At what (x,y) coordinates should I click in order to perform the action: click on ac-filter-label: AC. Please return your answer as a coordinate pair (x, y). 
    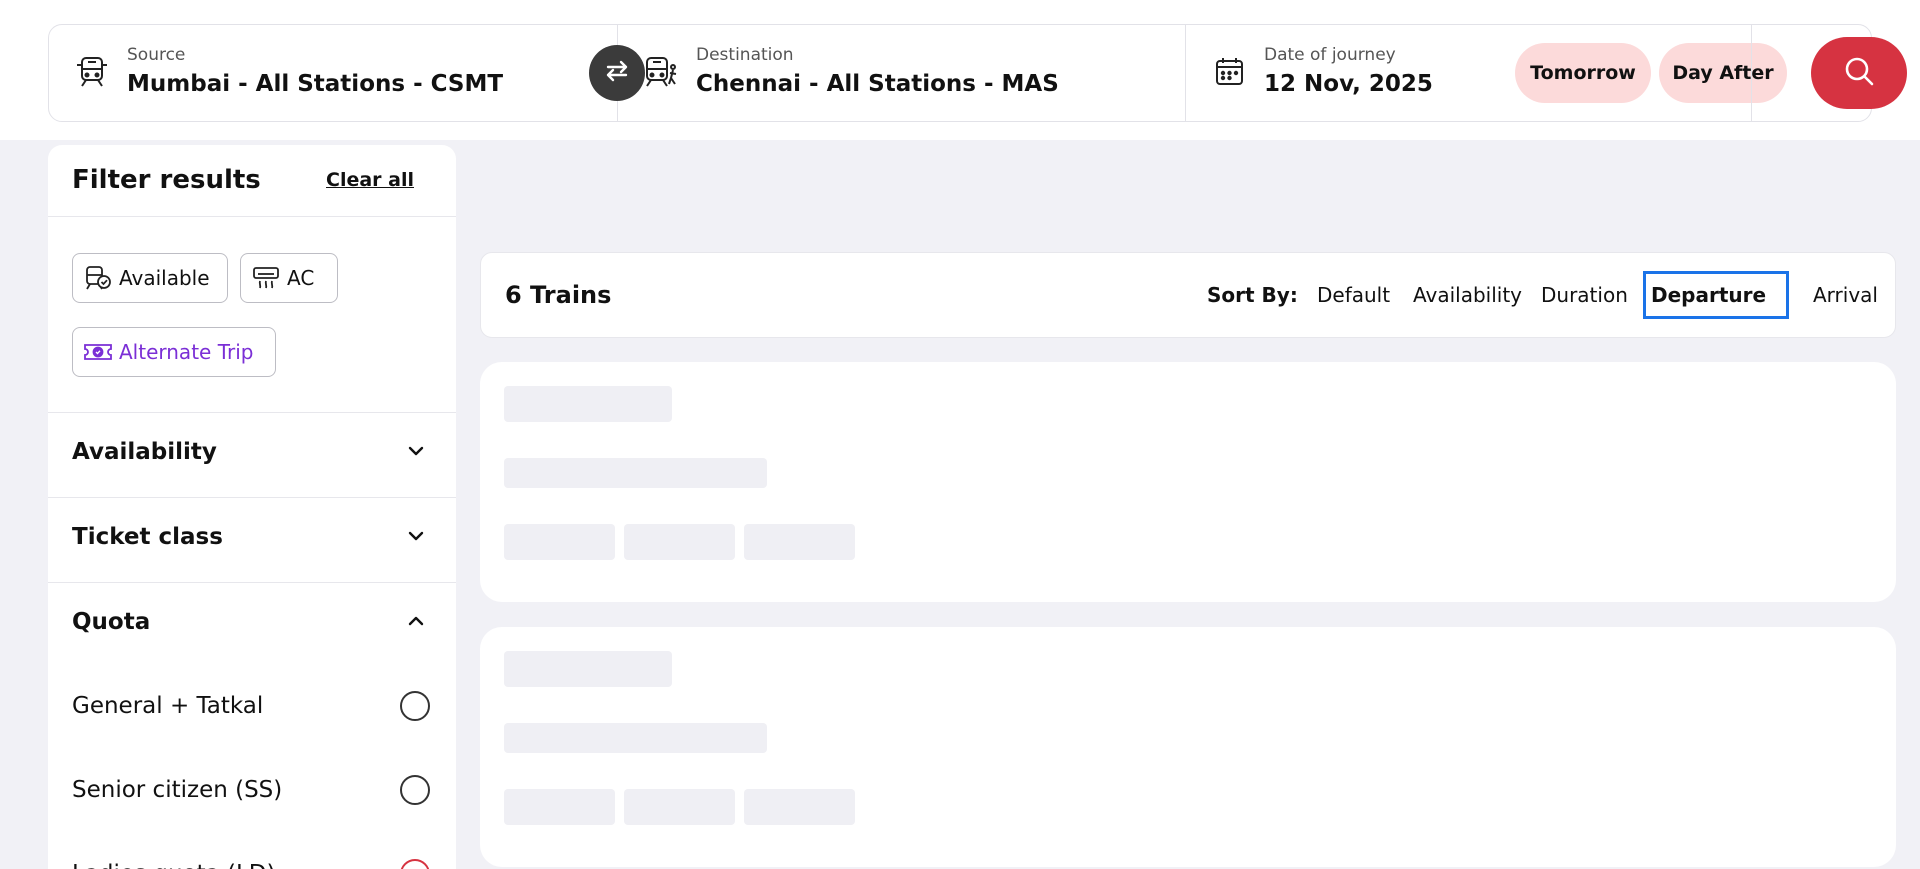
    Looking at the image, I should click on (301, 278).